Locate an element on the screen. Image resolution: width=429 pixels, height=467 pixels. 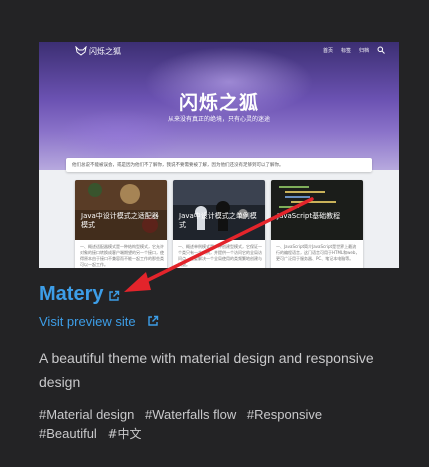
preview-nav-tags: 标签 is located at coordinates (345, 51).